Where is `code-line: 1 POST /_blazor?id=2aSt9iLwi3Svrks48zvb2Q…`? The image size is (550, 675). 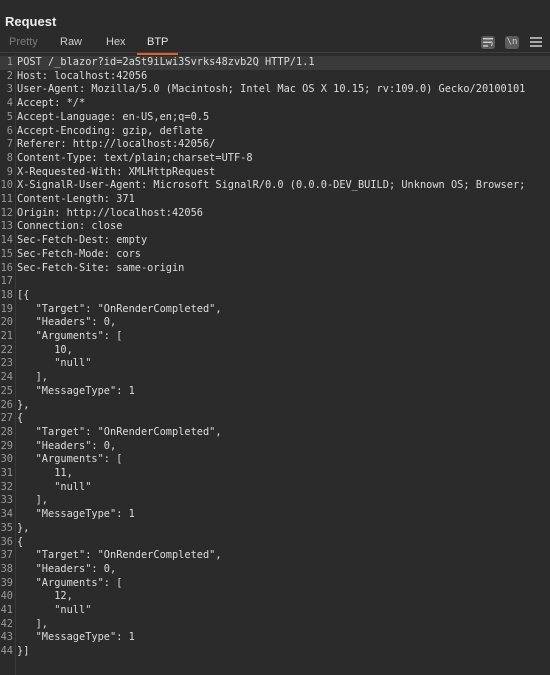
code-line: 1 POST /_blazor?id=2aSt9iLwi3Svrks48zvb2Q… is located at coordinates (275, 63).